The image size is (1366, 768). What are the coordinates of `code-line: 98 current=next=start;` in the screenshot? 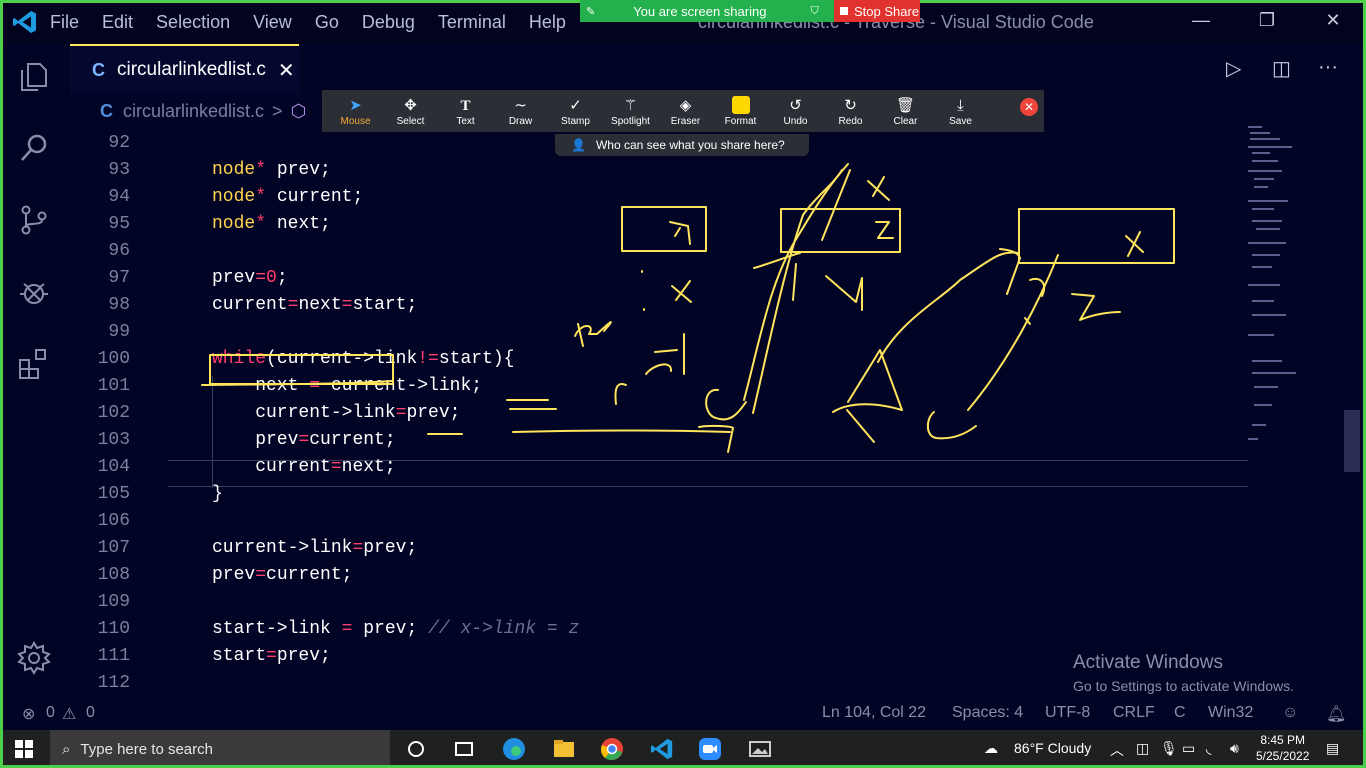 It's located at (658, 305).